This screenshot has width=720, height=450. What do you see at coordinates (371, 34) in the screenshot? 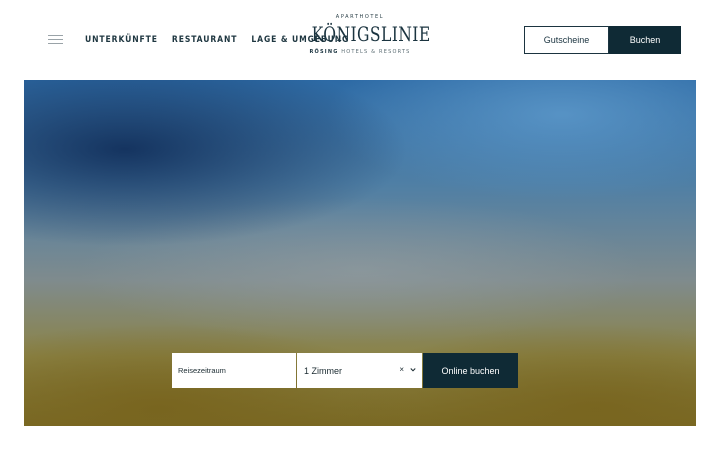
I see `logo-wordmark: KÖNIGSLINIE` at bounding box center [371, 34].